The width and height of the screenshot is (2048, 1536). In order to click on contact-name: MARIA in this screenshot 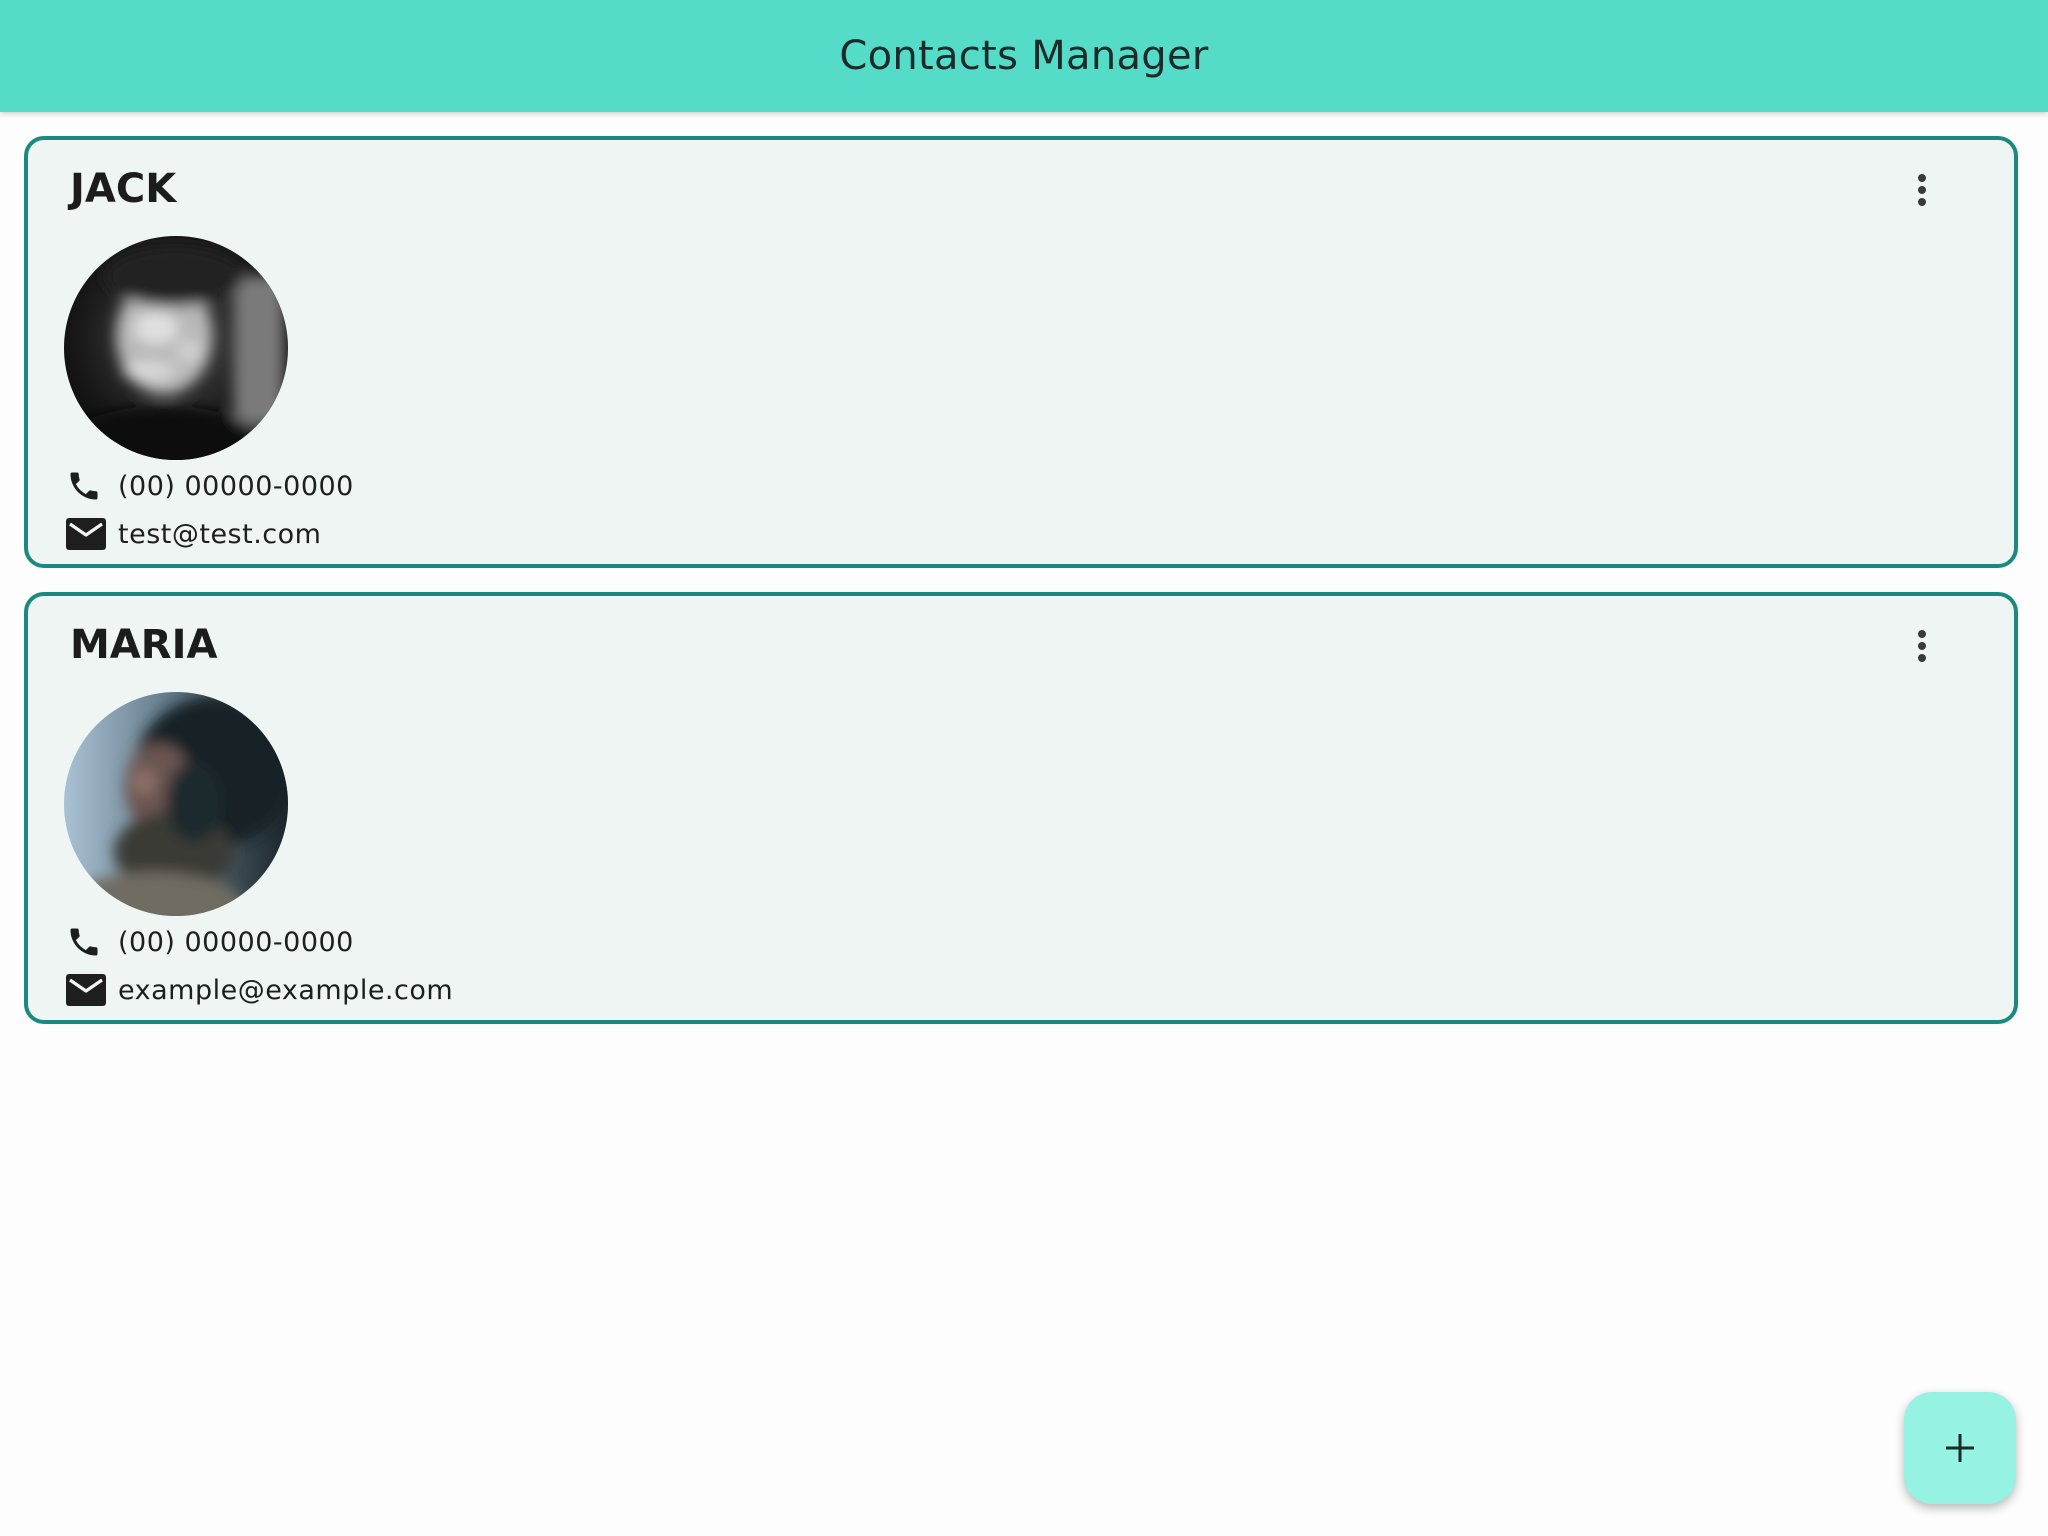, I will do `click(144, 645)`.